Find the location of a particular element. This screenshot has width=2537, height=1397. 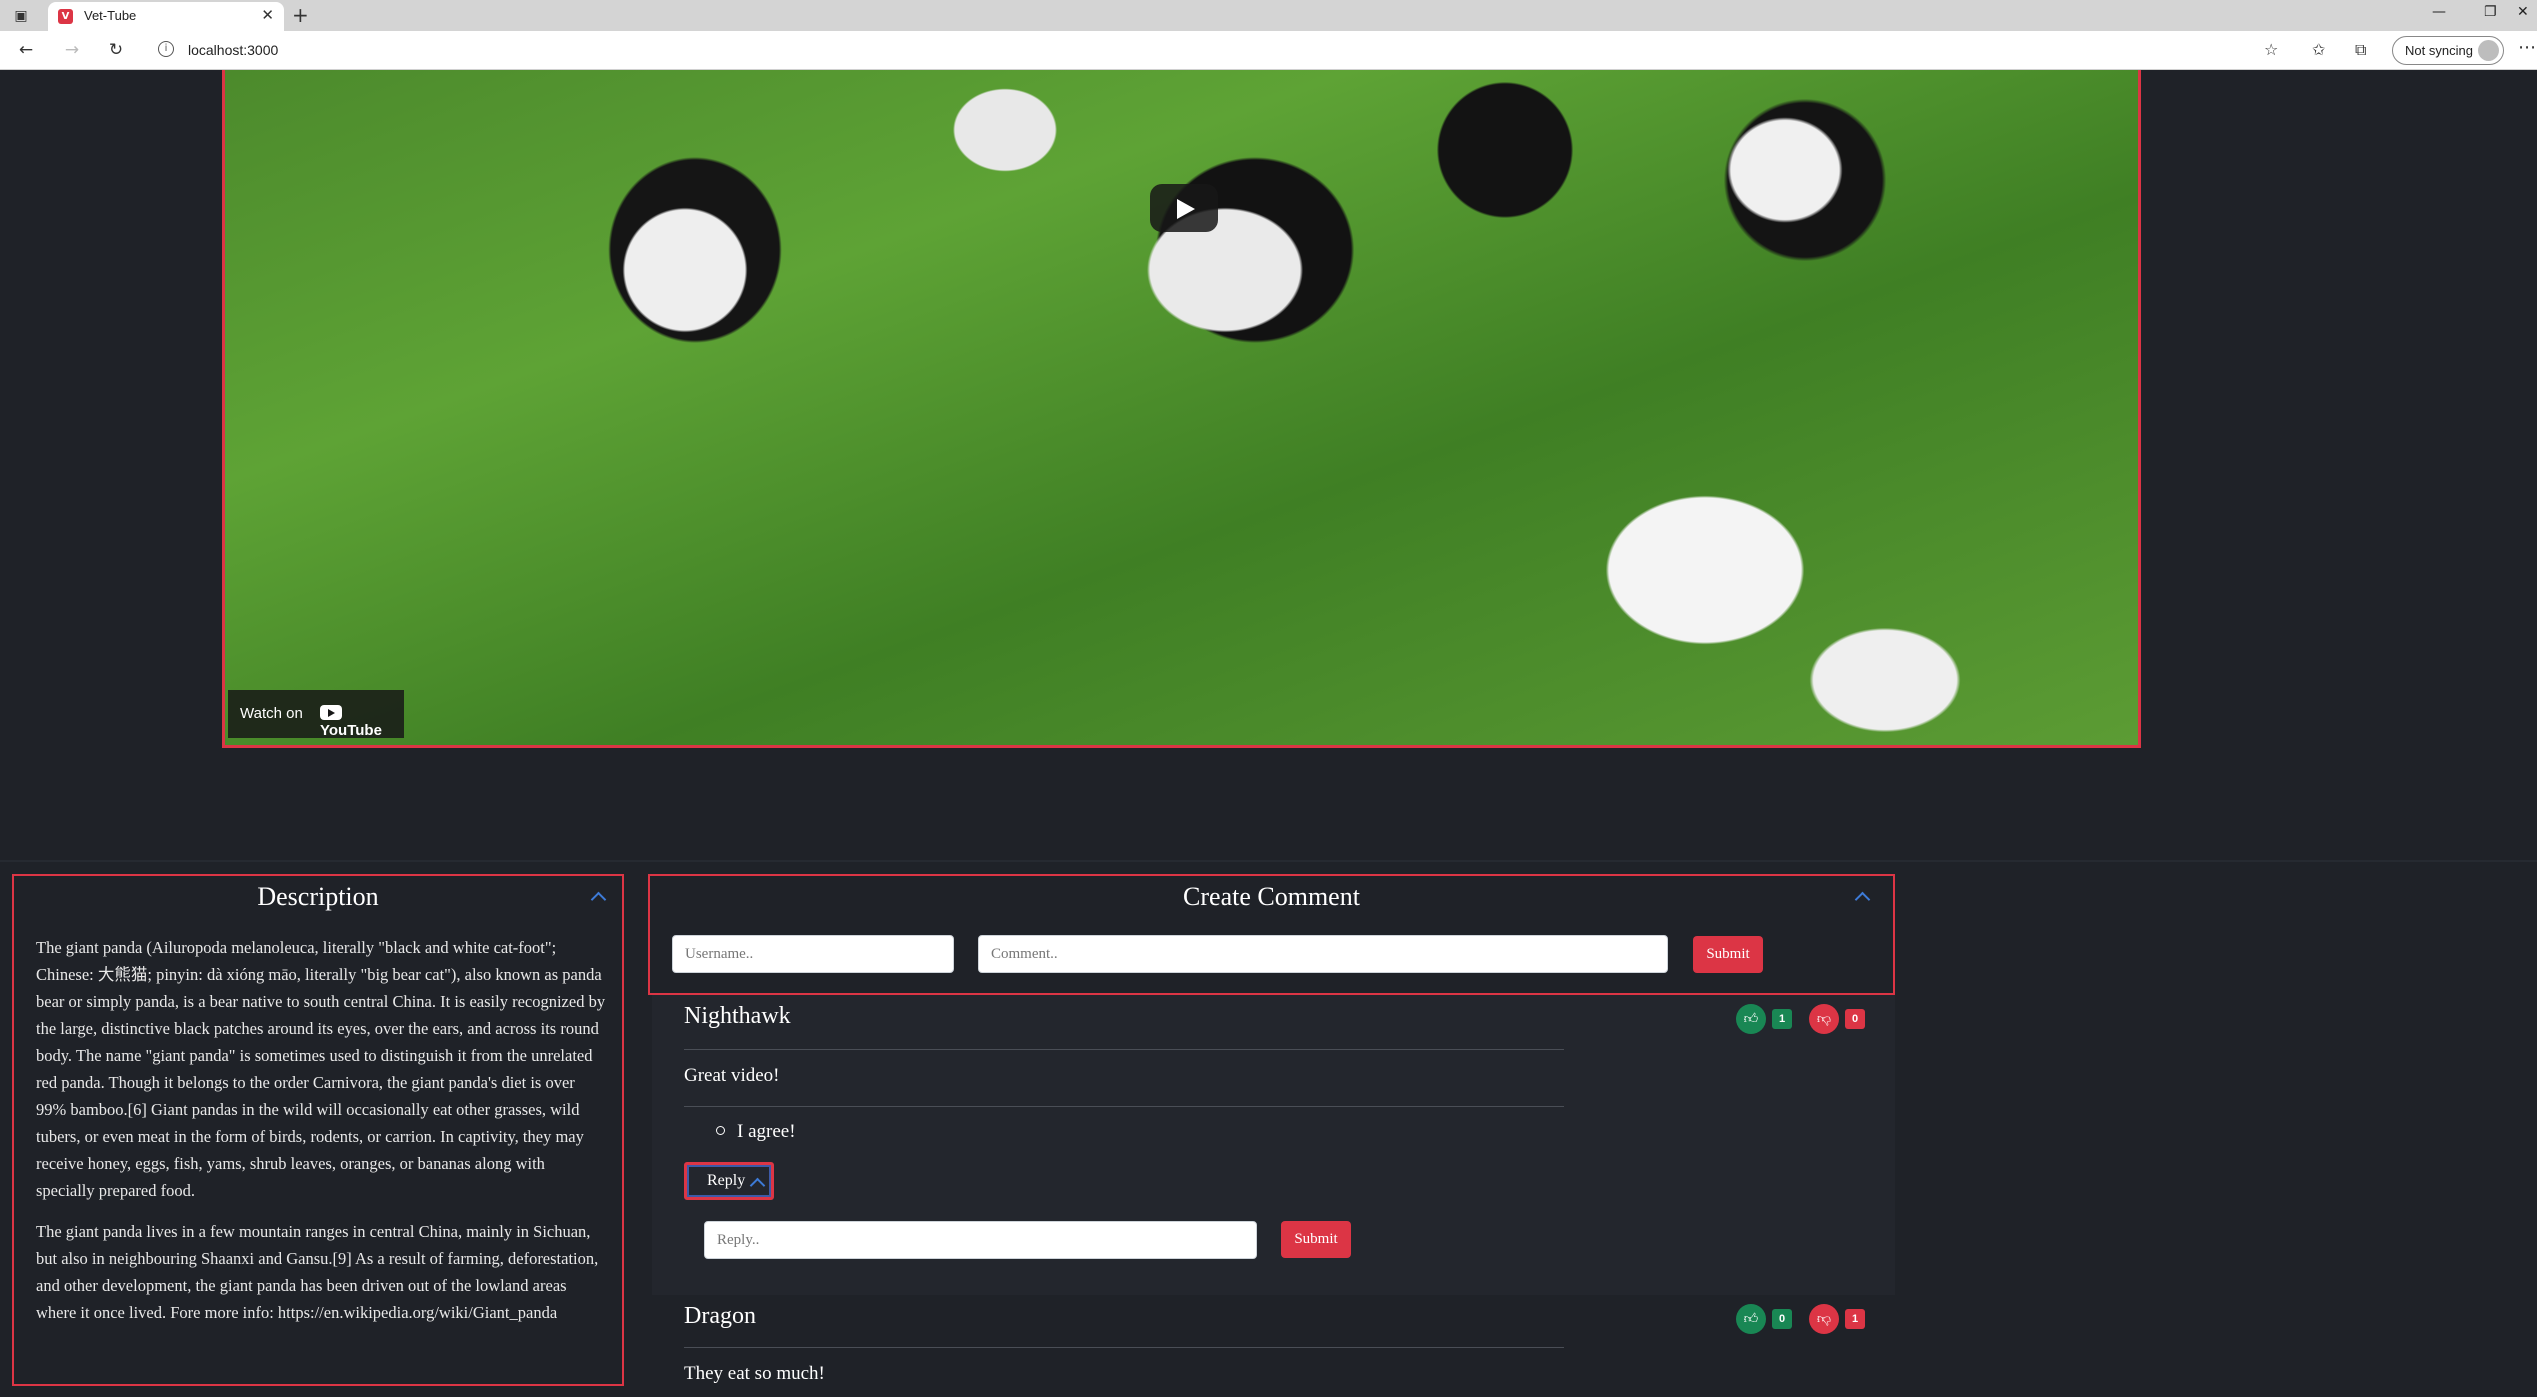

forward-arrow-icon: → is located at coordinates (72, 50).